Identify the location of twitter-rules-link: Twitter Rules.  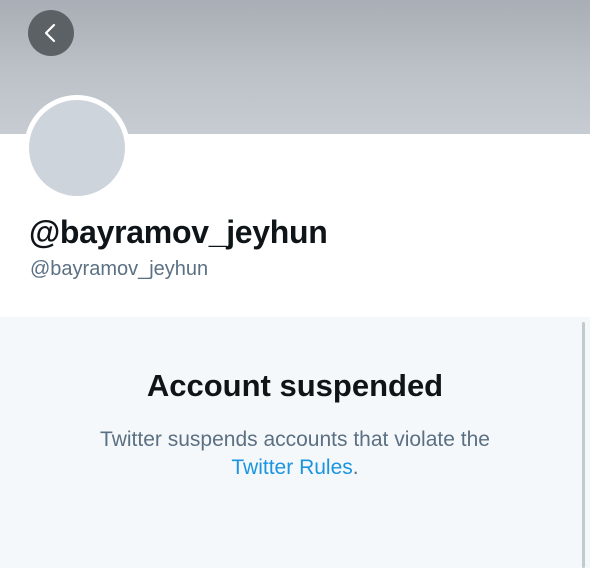
(291, 467).